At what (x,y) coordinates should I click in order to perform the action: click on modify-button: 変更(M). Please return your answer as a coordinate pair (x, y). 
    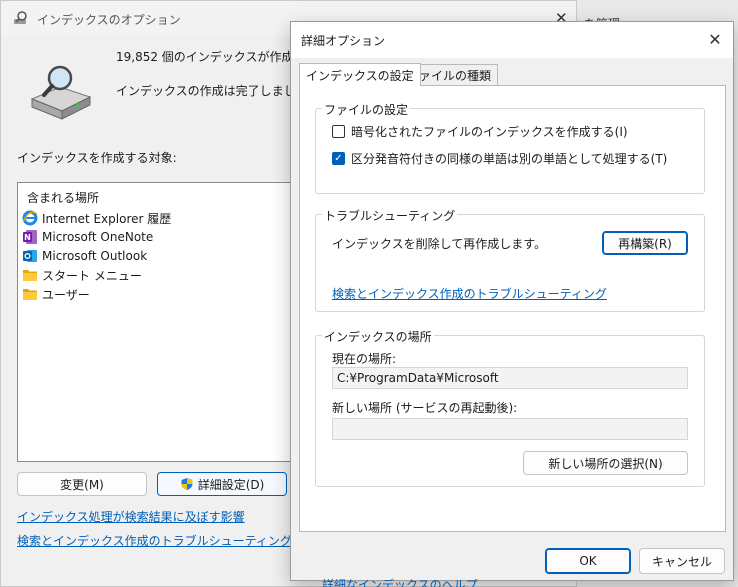
    Looking at the image, I should click on (82, 484).